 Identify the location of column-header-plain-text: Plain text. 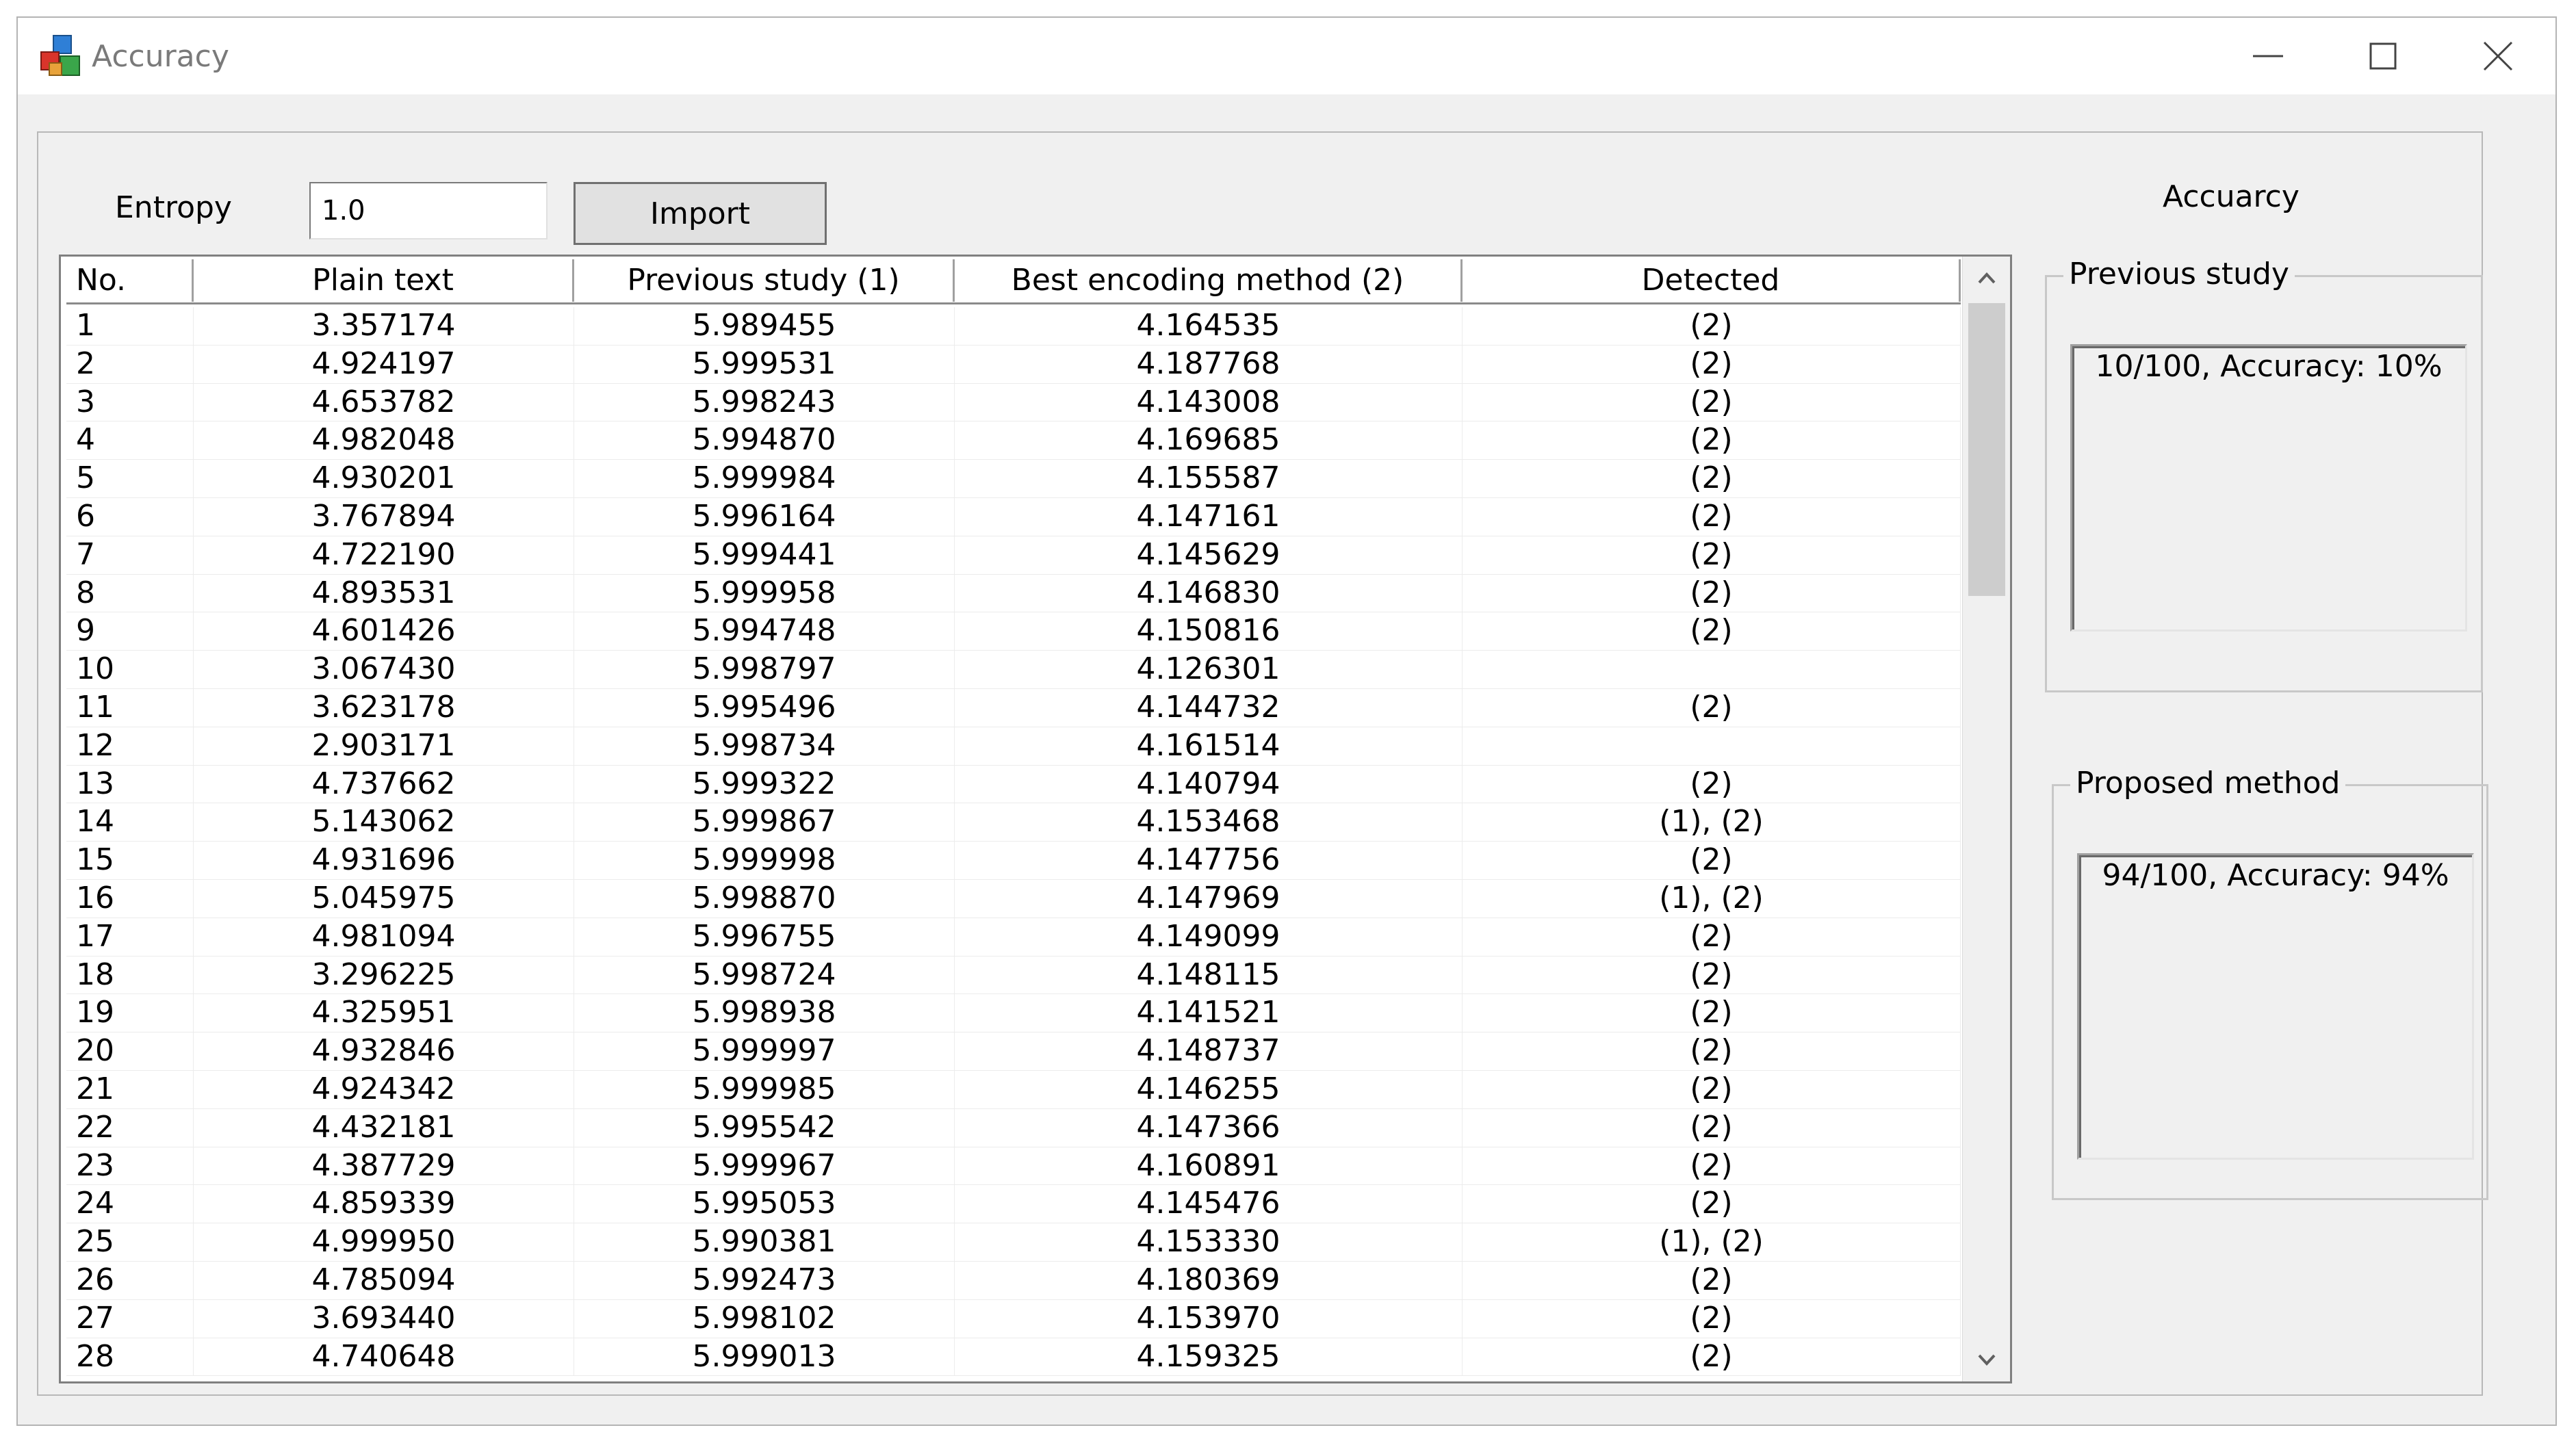
(384, 280).